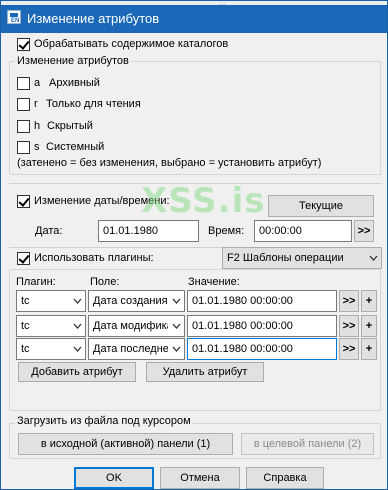  Describe the element at coordinates (105, 282) in the screenshot. I see `col-field-header: Поле:` at that location.